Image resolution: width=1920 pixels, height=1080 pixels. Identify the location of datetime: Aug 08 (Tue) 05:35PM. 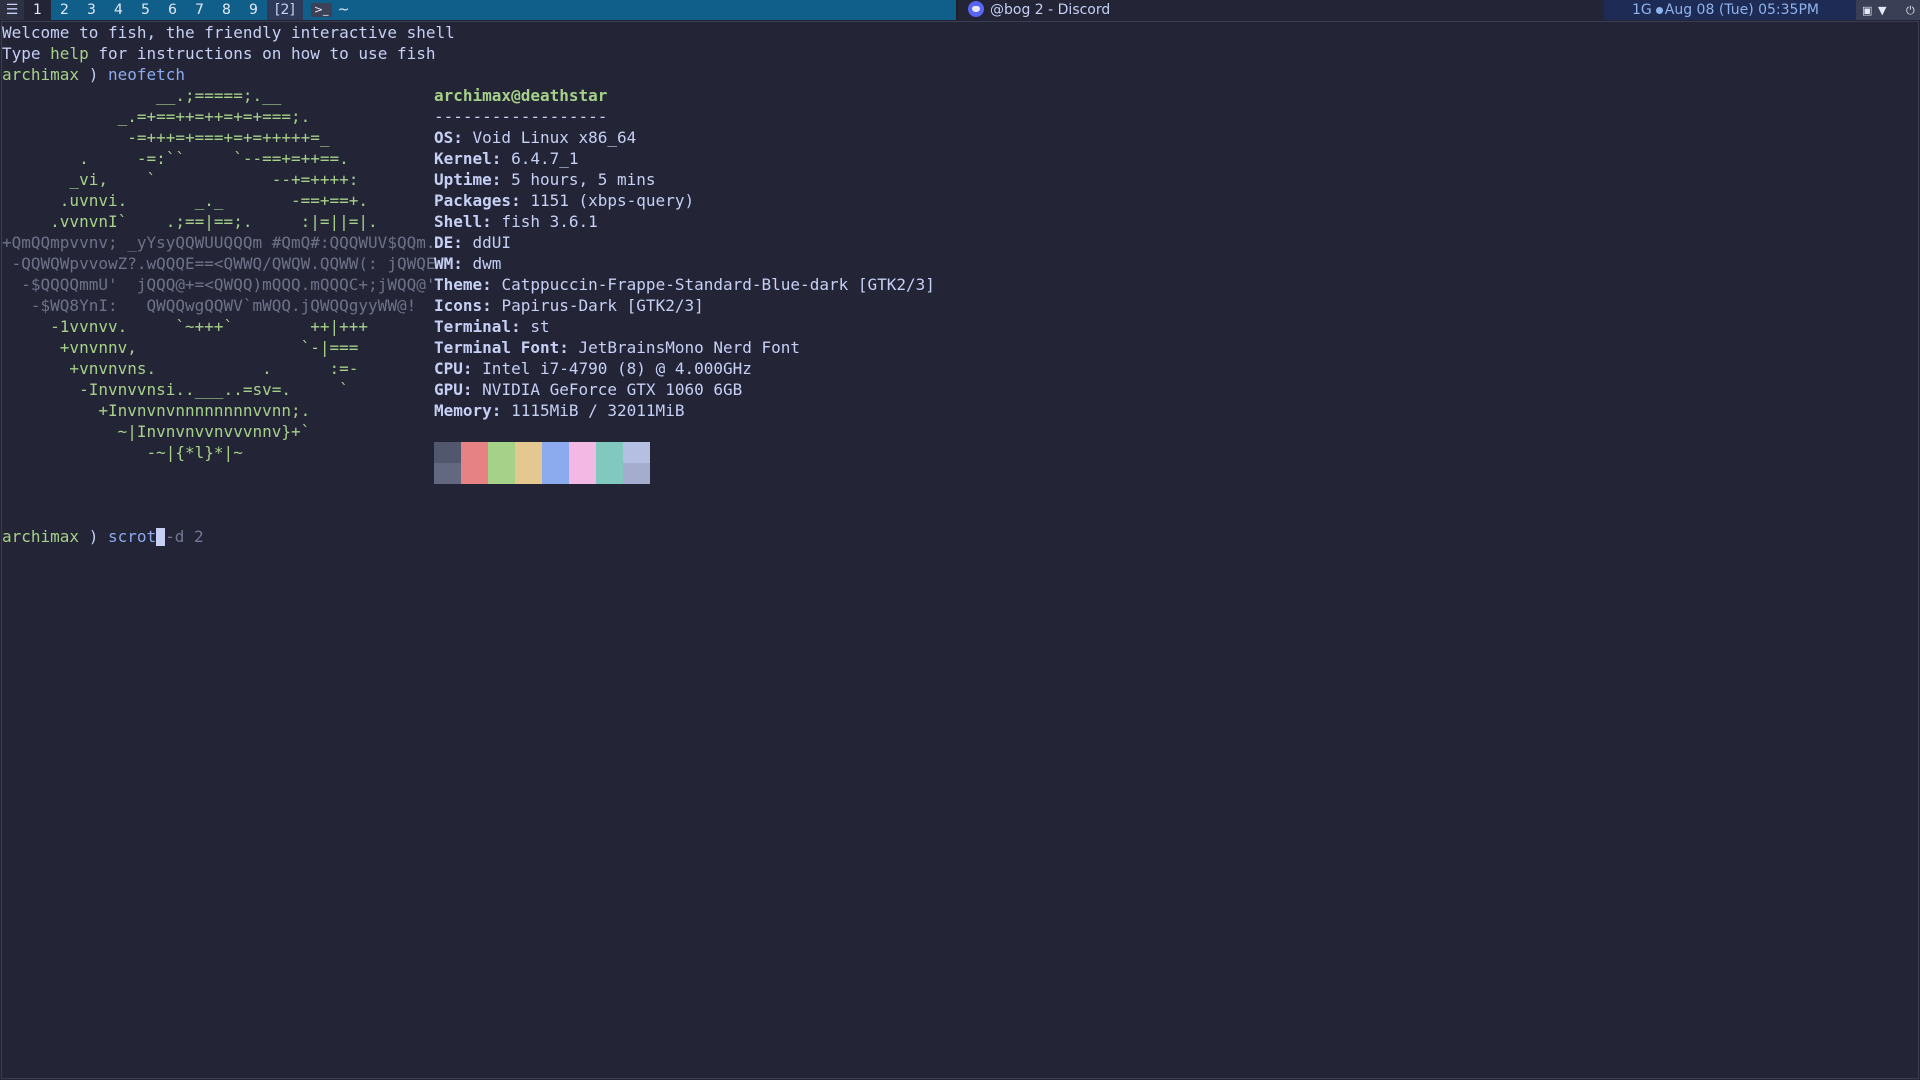
(1741, 10).